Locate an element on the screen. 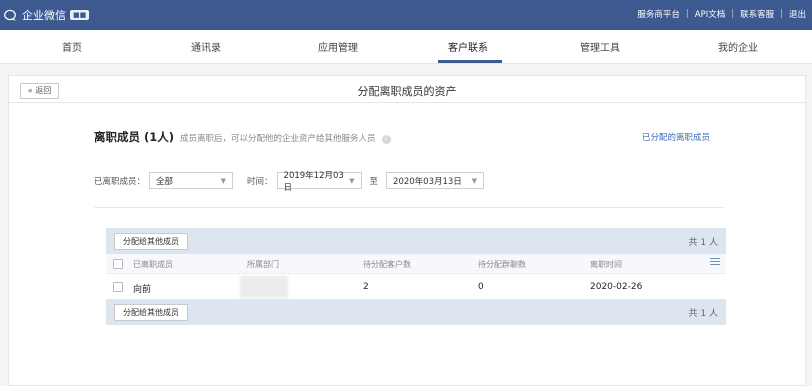 The width and height of the screenshot is (812, 386). top-links: 服务商平台 | API文档 | 联系客服 | 退出 is located at coordinates (721, 14).